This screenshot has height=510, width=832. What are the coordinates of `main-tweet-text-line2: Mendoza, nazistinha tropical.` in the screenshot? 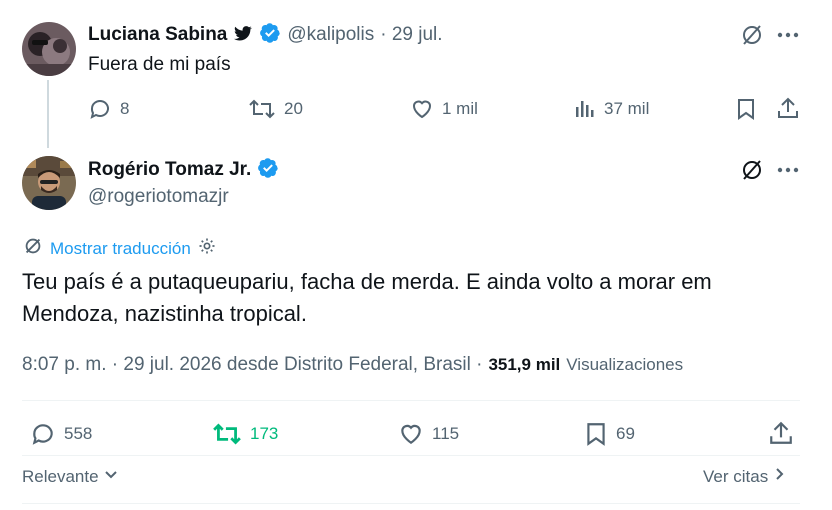 It's located at (164, 313).